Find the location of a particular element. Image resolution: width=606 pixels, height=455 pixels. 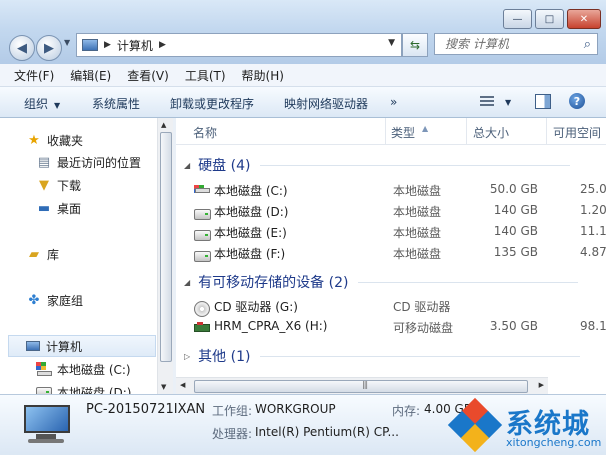

uninstall-program-button: 卸载或更改程序 is located at coordinates (212, 103).